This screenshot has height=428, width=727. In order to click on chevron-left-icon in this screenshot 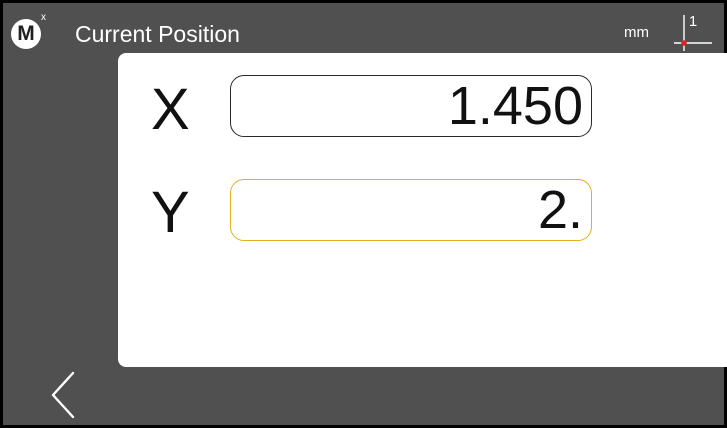, I will do `click(63, 395)`.